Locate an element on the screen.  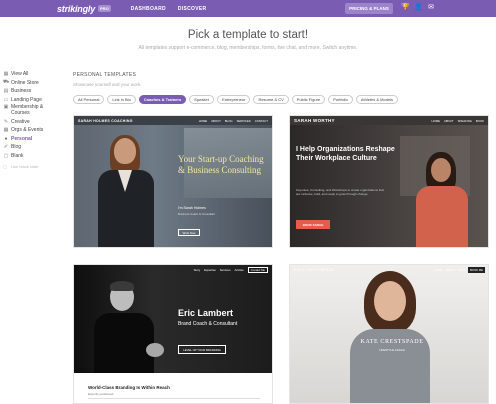
mini-brand: KATE CRESTSPADE is located at coordinates (314, 269).